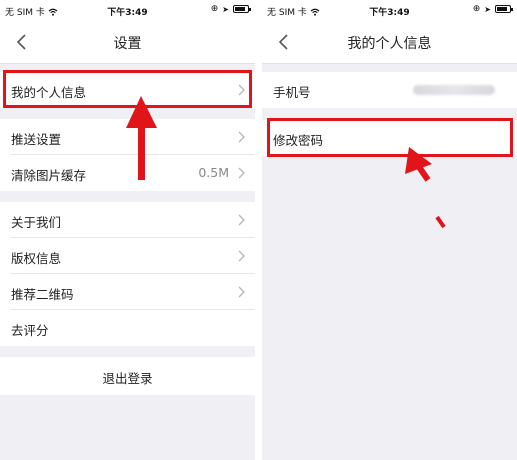 The height and width of the screenshot is (460, 517). What do you see at coordinates (127, 256) in the screenshot?
I see `settings-item-copyright: 版权信息` at bounding box center [127, 256].